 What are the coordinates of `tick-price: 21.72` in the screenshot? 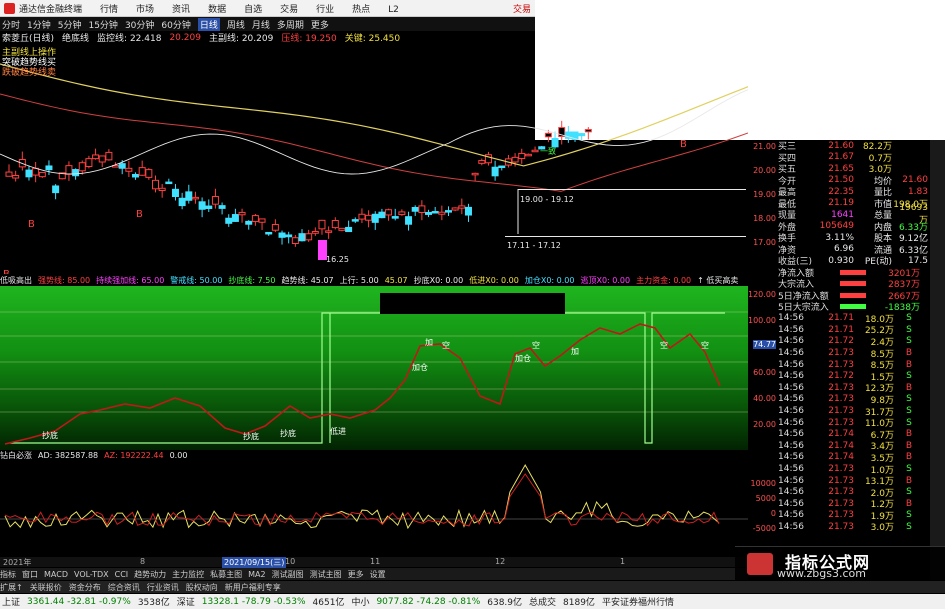 It's located at (841, 376).